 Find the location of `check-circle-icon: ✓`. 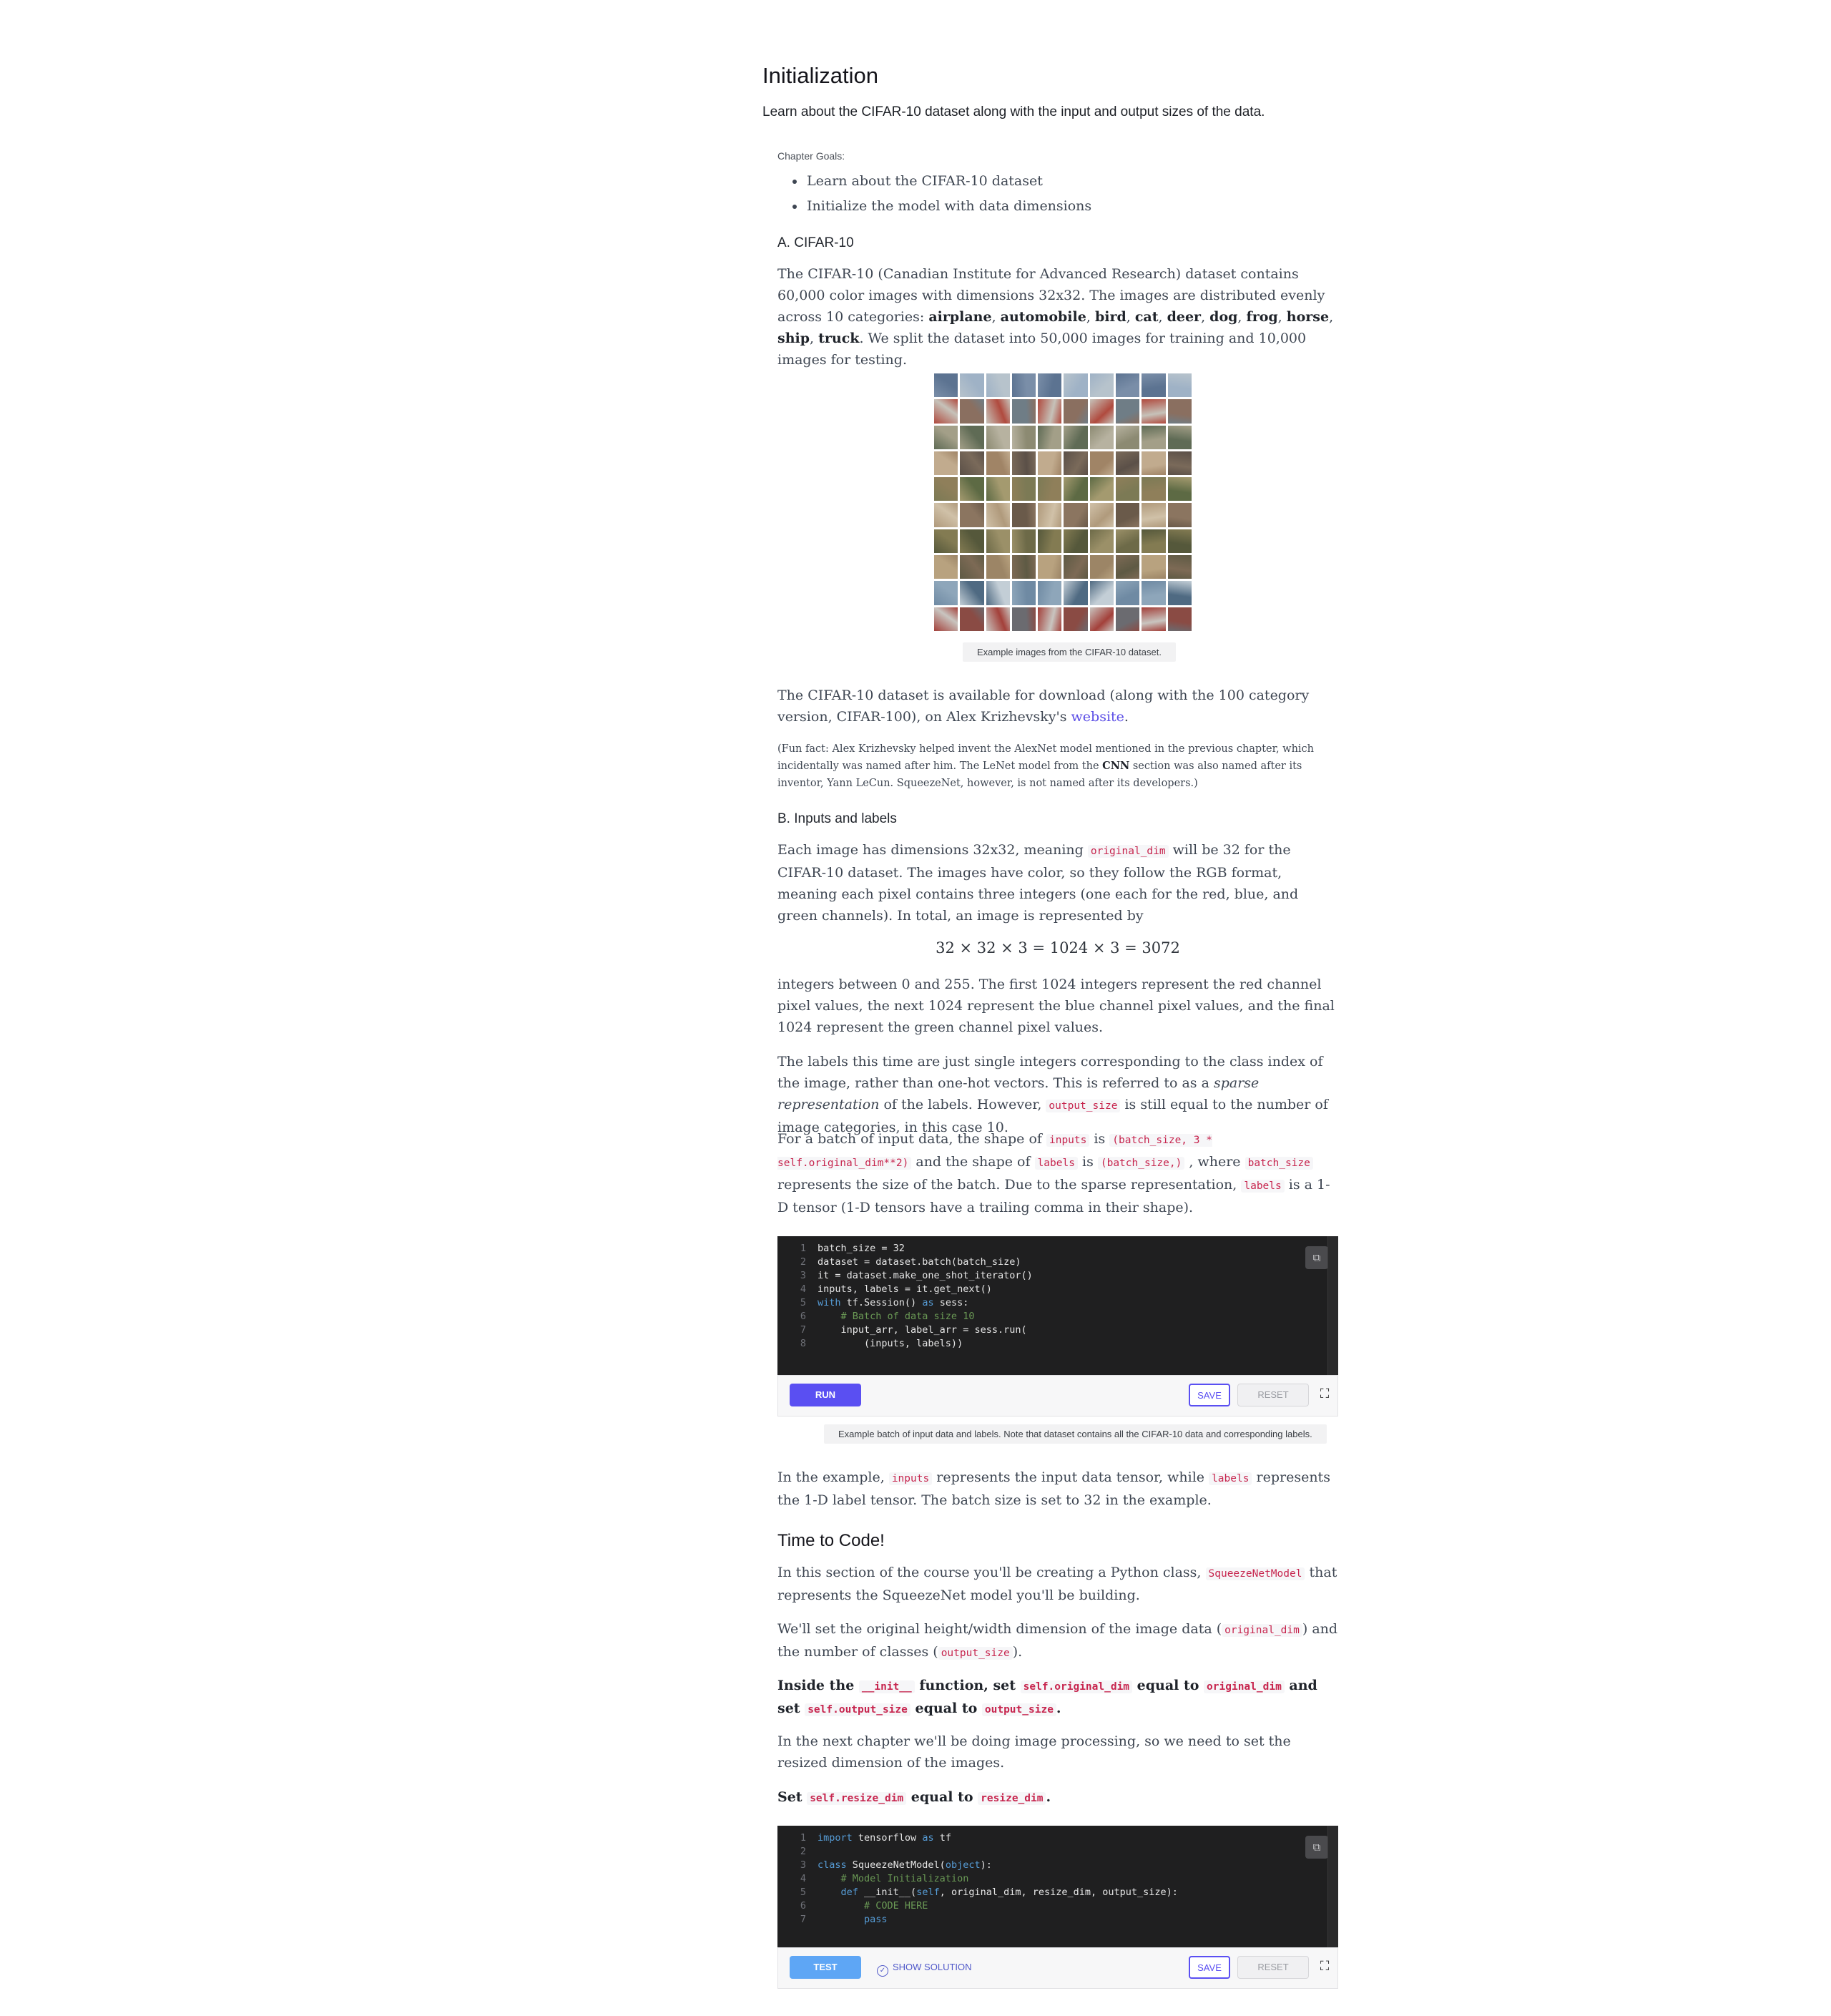

check-circle-icon: ✓ is located at coordinates (882, 1971).